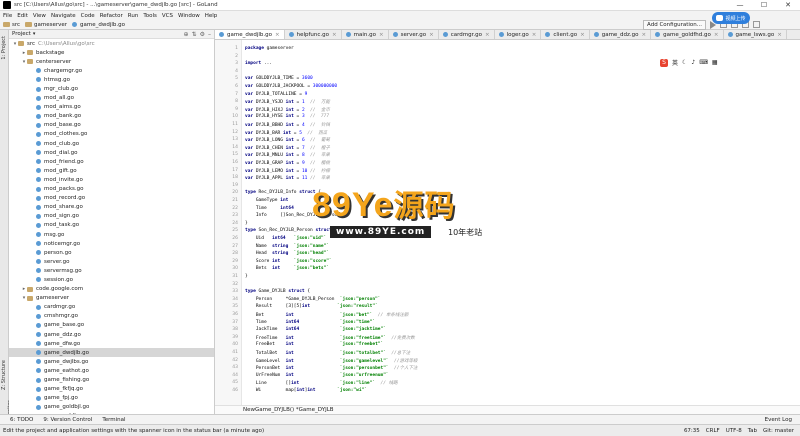 Image resolution: width=800 pixels, height=436 pixels. What do you see at coordinates (693, 62) in the screenshot?
I see `mic-icon: ♪` at bounding box center [693, 62].